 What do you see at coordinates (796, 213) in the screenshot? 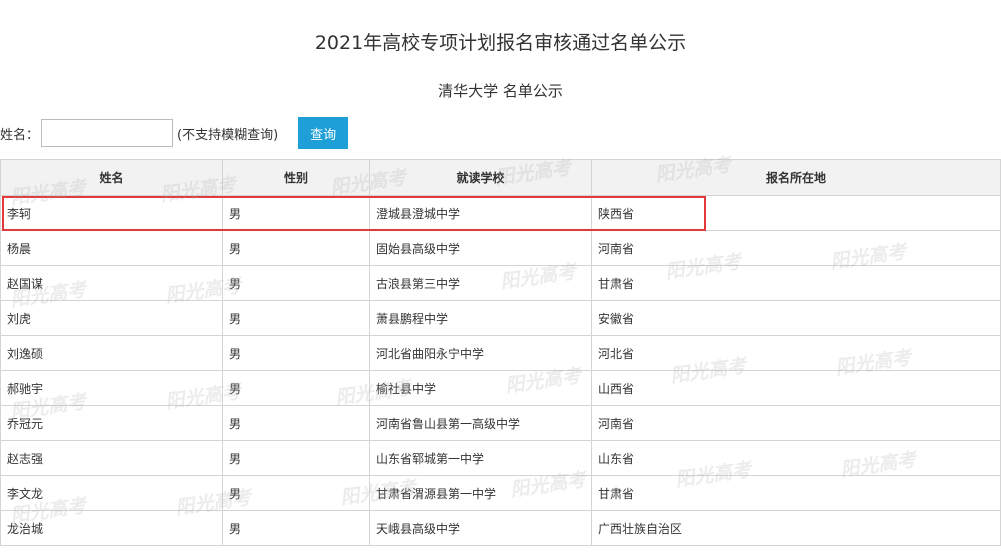
I see `cell-region: 陕西省` at bounding box center [796, 213].